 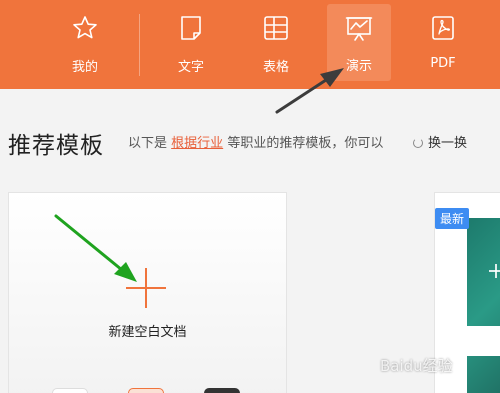 I want to click on section-title: 推荐模板, so click(x=56, y=146).